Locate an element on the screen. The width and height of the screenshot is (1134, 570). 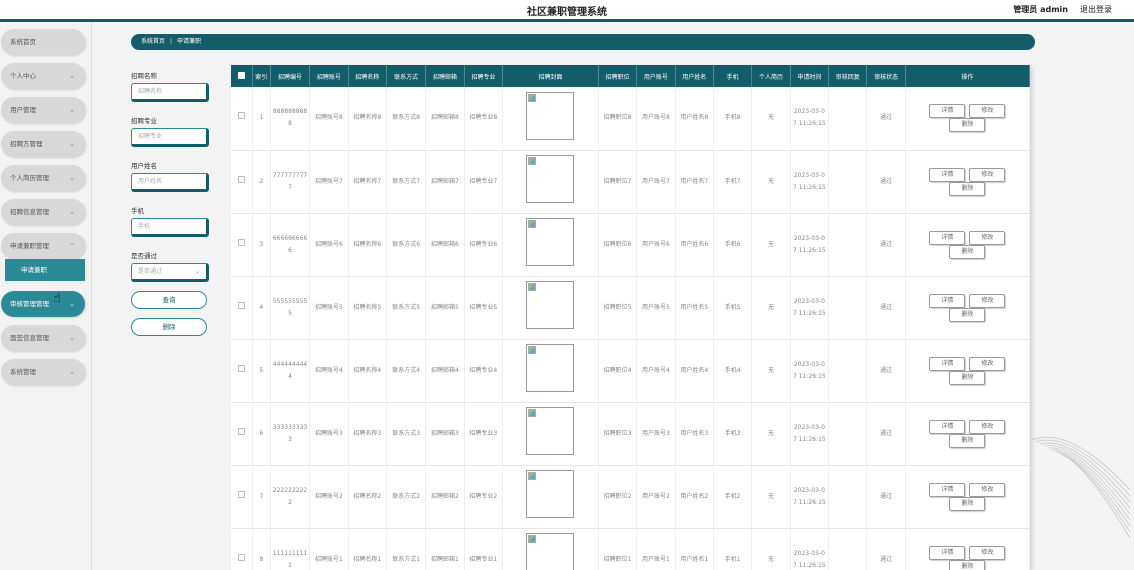
pass-select: 是否通过 ⌄ is located at coordinates (170, 272).